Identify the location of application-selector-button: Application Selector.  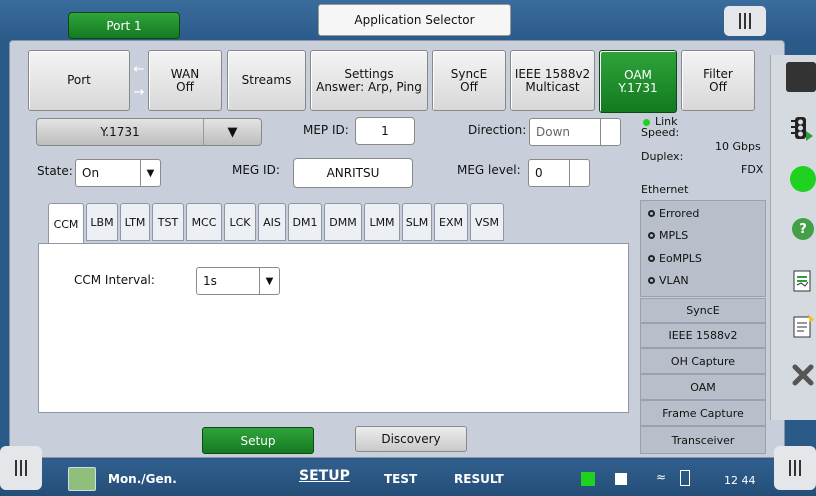
(414, 20).